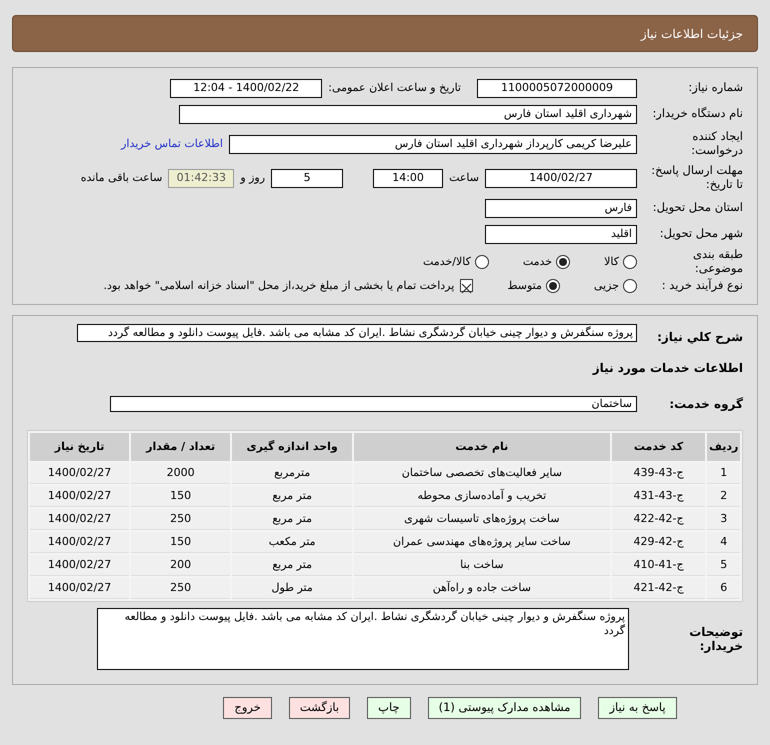 The image size is (770, 745). Describe the element at coordinates (363, 639) in the screenshot. I see `buyer-notes-text: پروژه سنگفرش و دیوار چینی خیابان گردشگری نشاط .ایران کد مشابه می باشد .فایل پیوست دانلود و مطالعه گردد` at that location.